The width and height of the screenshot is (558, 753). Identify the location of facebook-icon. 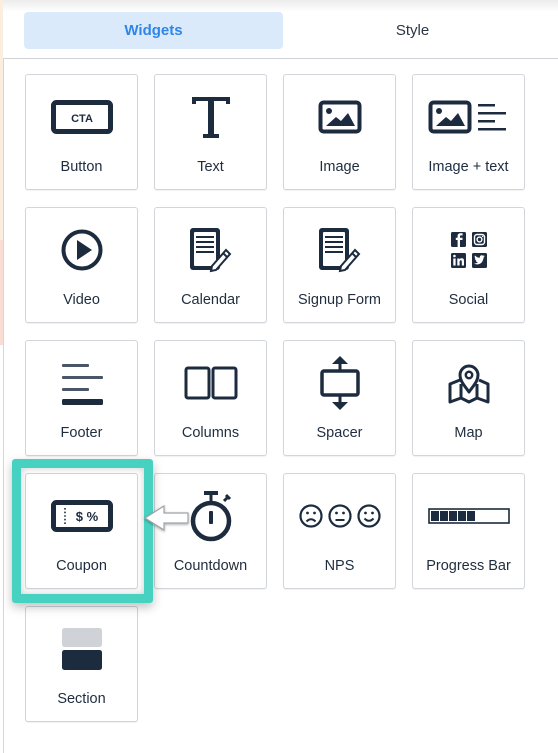
(458, 239).